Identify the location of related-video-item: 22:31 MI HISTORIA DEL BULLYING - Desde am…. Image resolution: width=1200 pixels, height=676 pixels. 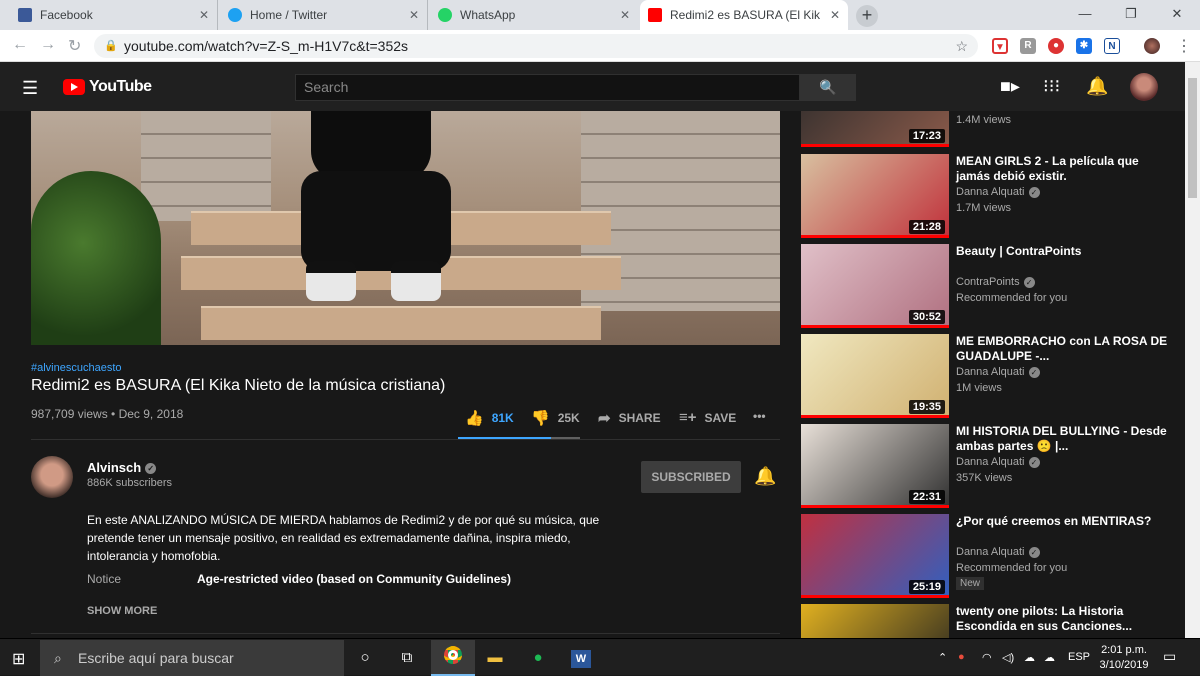
(993, 466).